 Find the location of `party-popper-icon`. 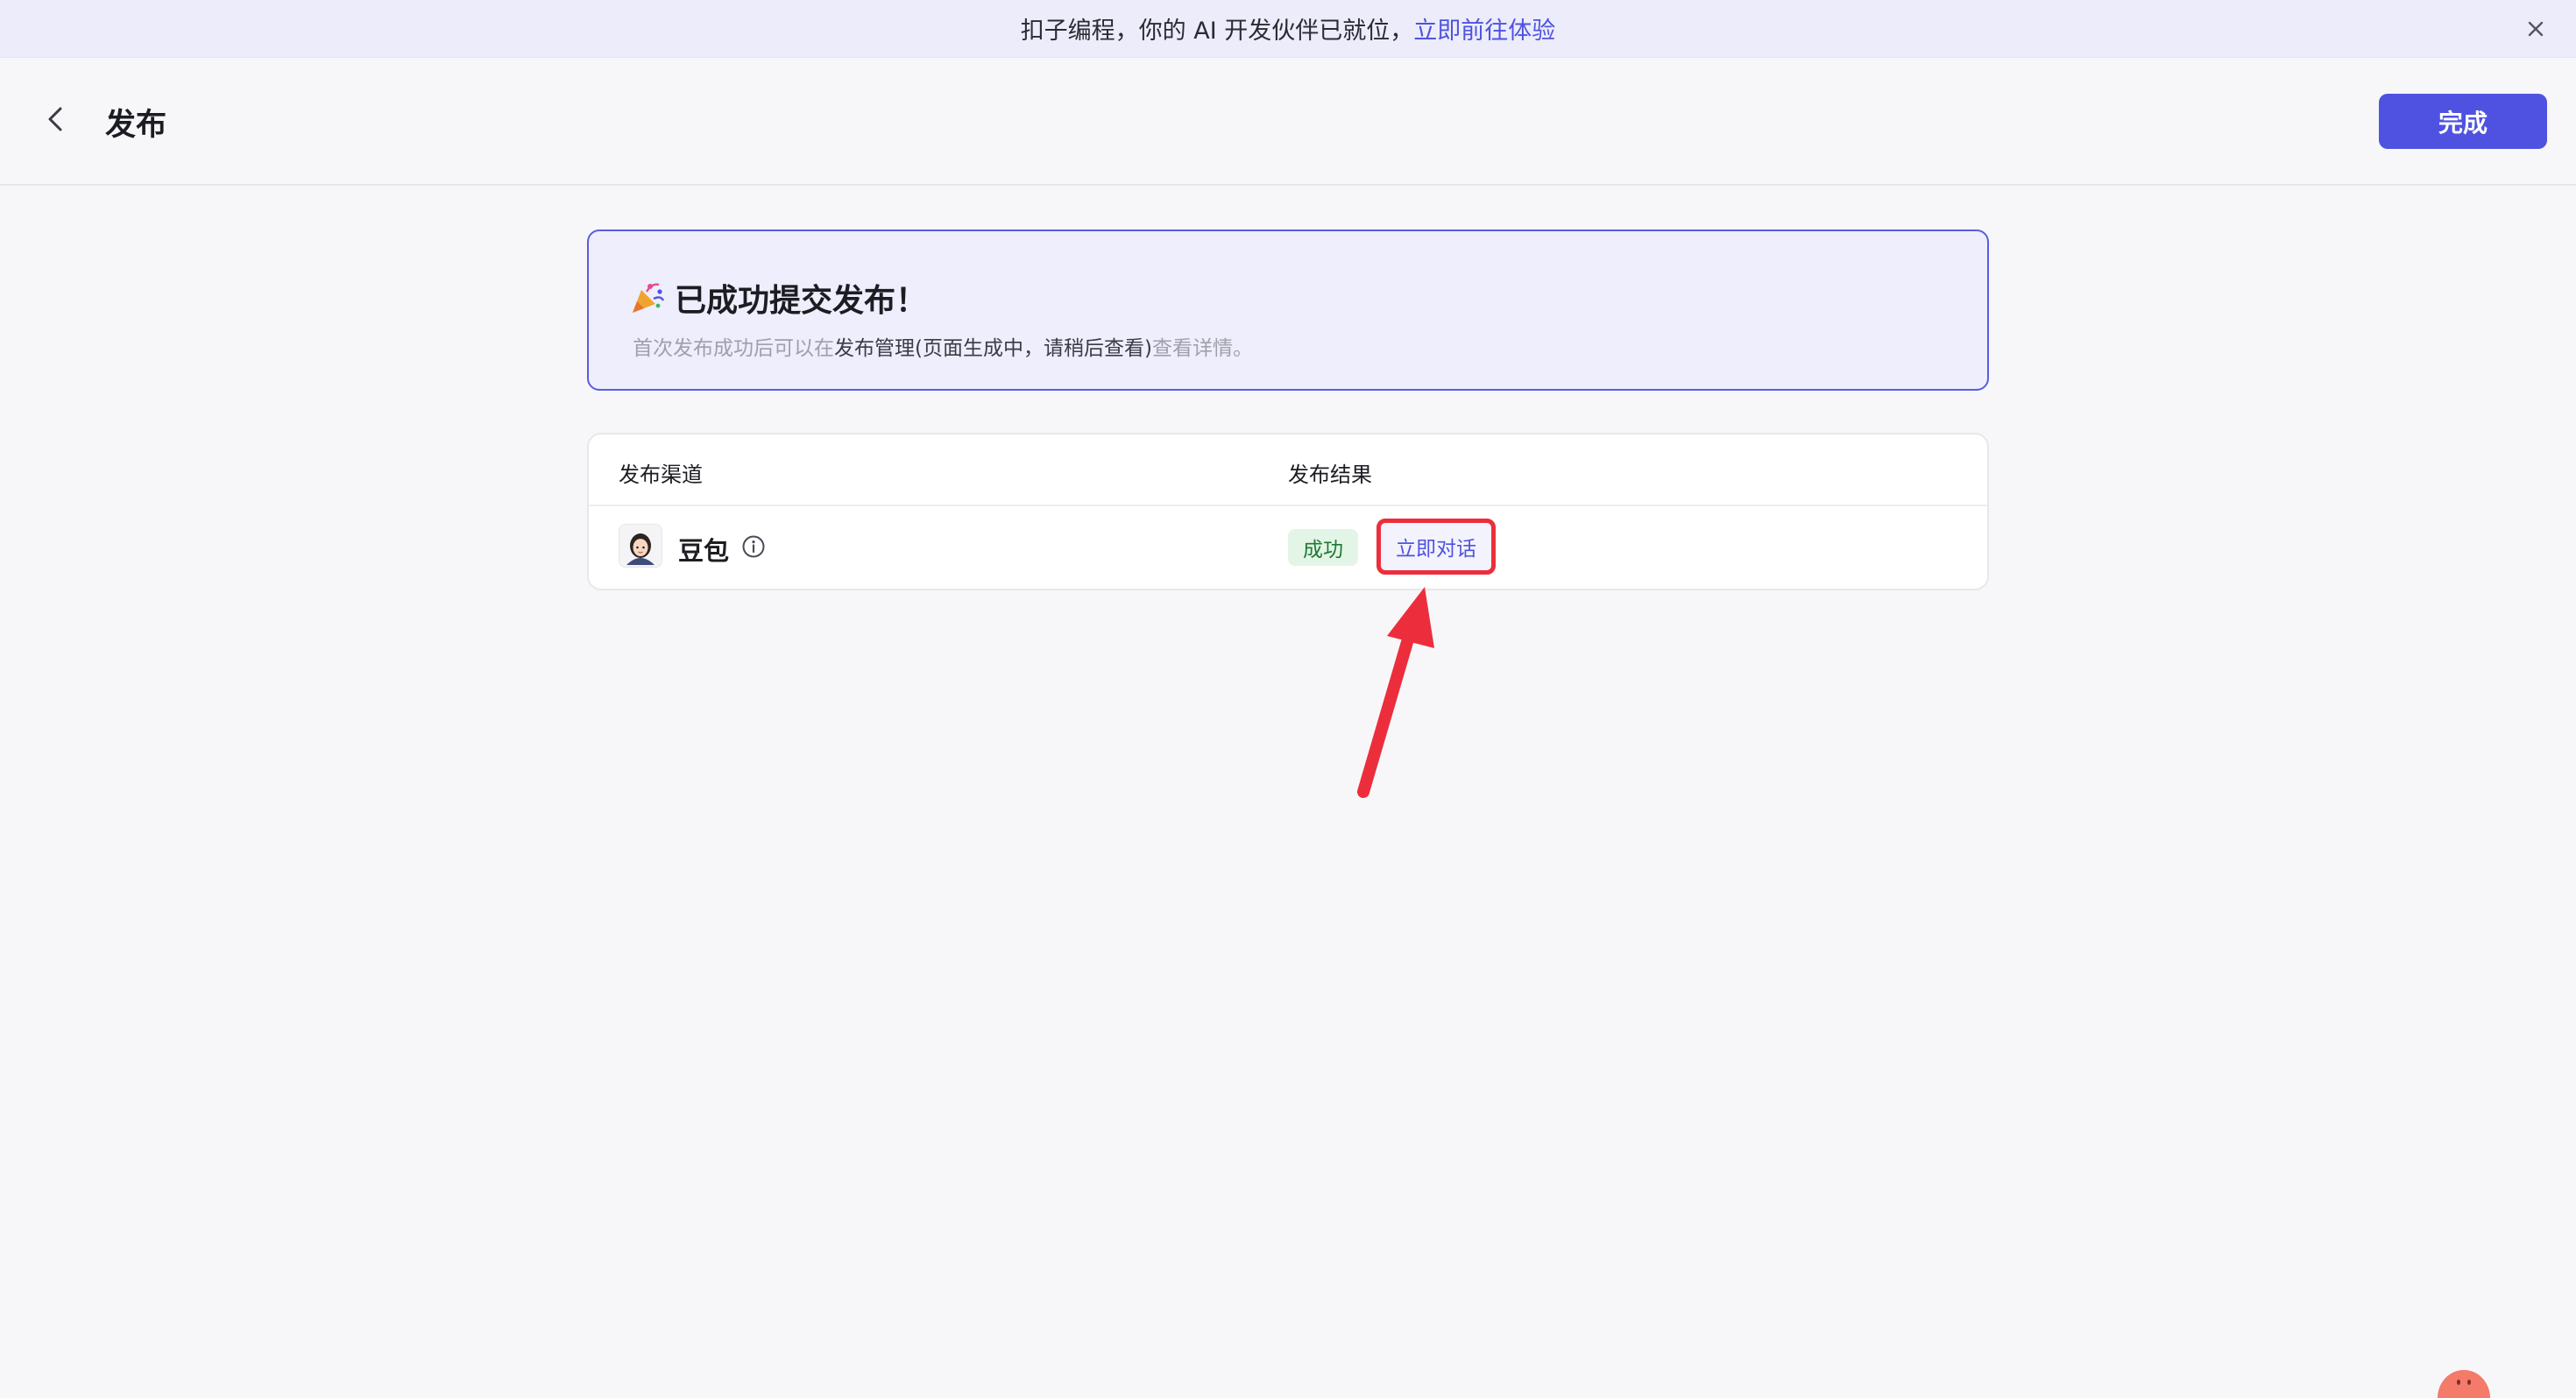

party-popper-icon is located at coordinates (649, 298).